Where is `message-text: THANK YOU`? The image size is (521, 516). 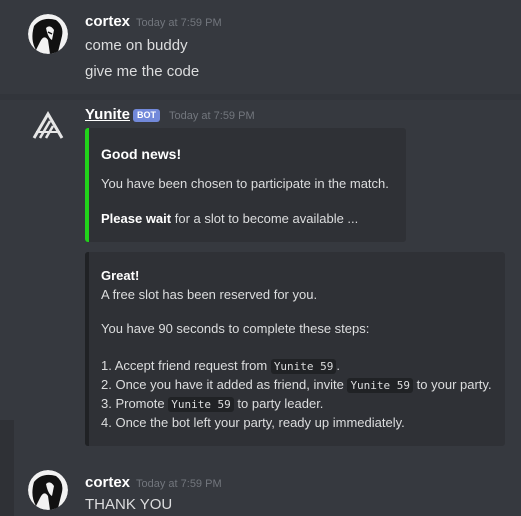 message-text: THANK YOU is located at coordinates (129, 504).